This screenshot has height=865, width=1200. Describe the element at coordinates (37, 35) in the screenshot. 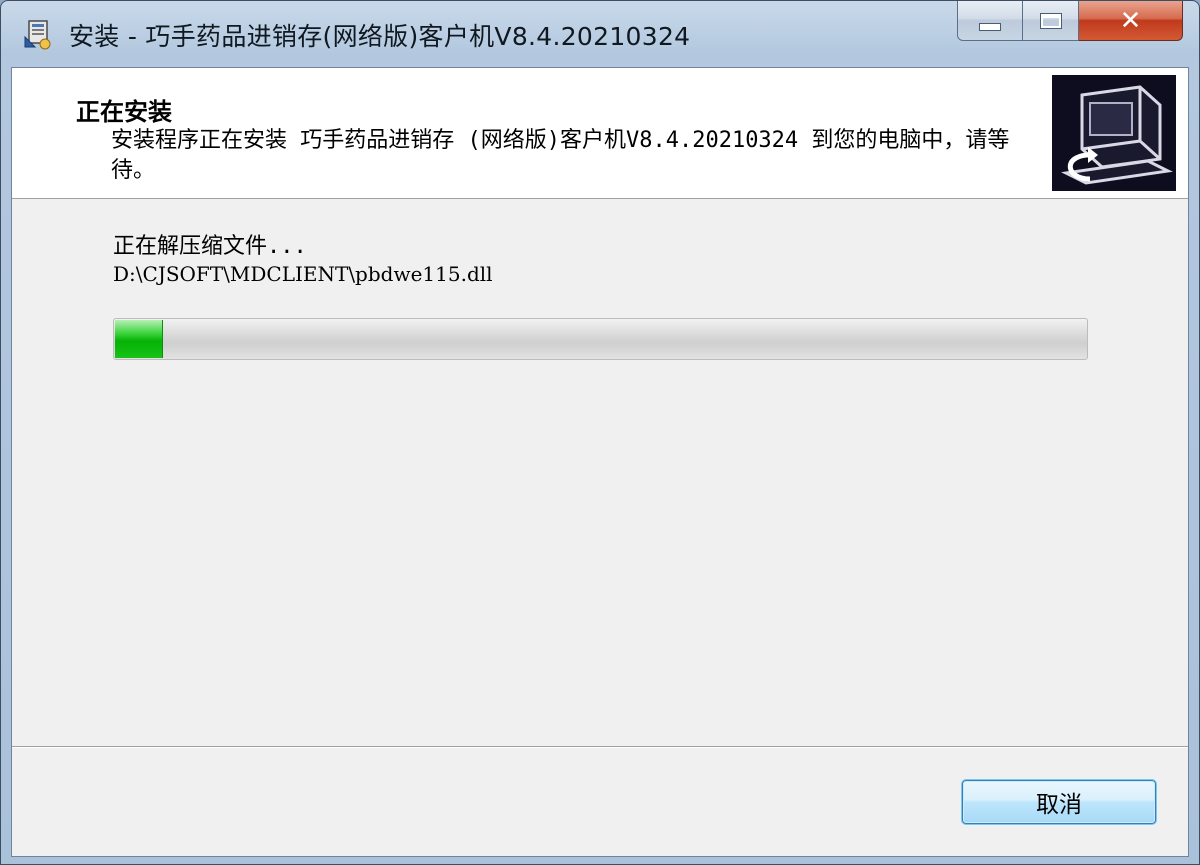

I see `setup-app-icon` at that location.